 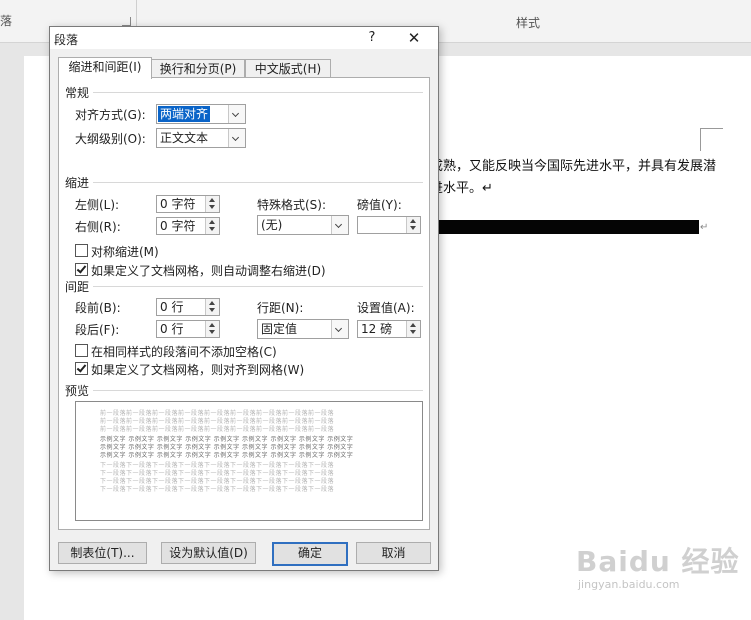 What do you see at coordinates (66, 40) in the screenshot?
I see `dialog-title: 段落` at bounding box center [66, 40].